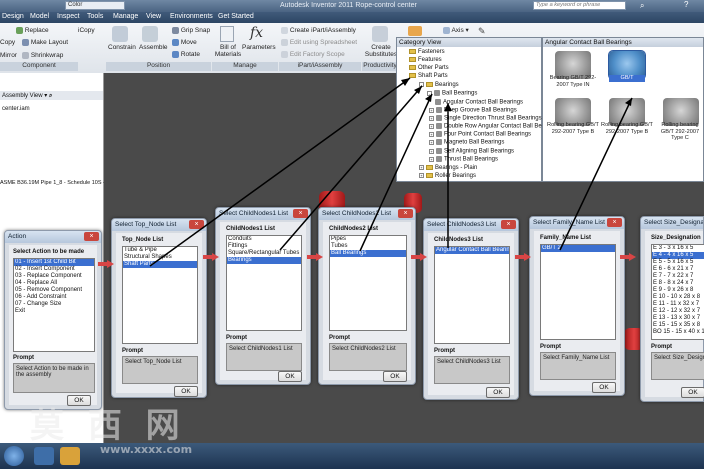  Describe the element at coordinates (14, 456) in the screenshot. I see `start-button-icon` at that location.